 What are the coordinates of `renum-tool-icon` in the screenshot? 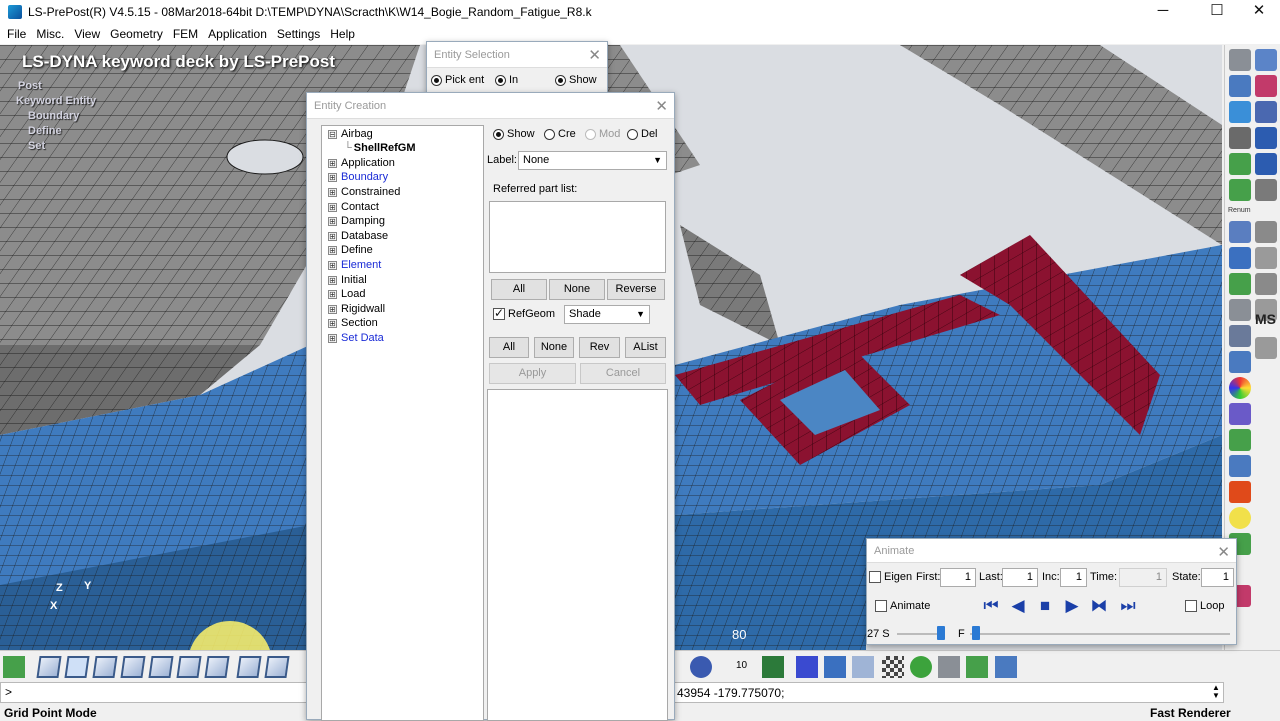 It's located at (1240, 232).